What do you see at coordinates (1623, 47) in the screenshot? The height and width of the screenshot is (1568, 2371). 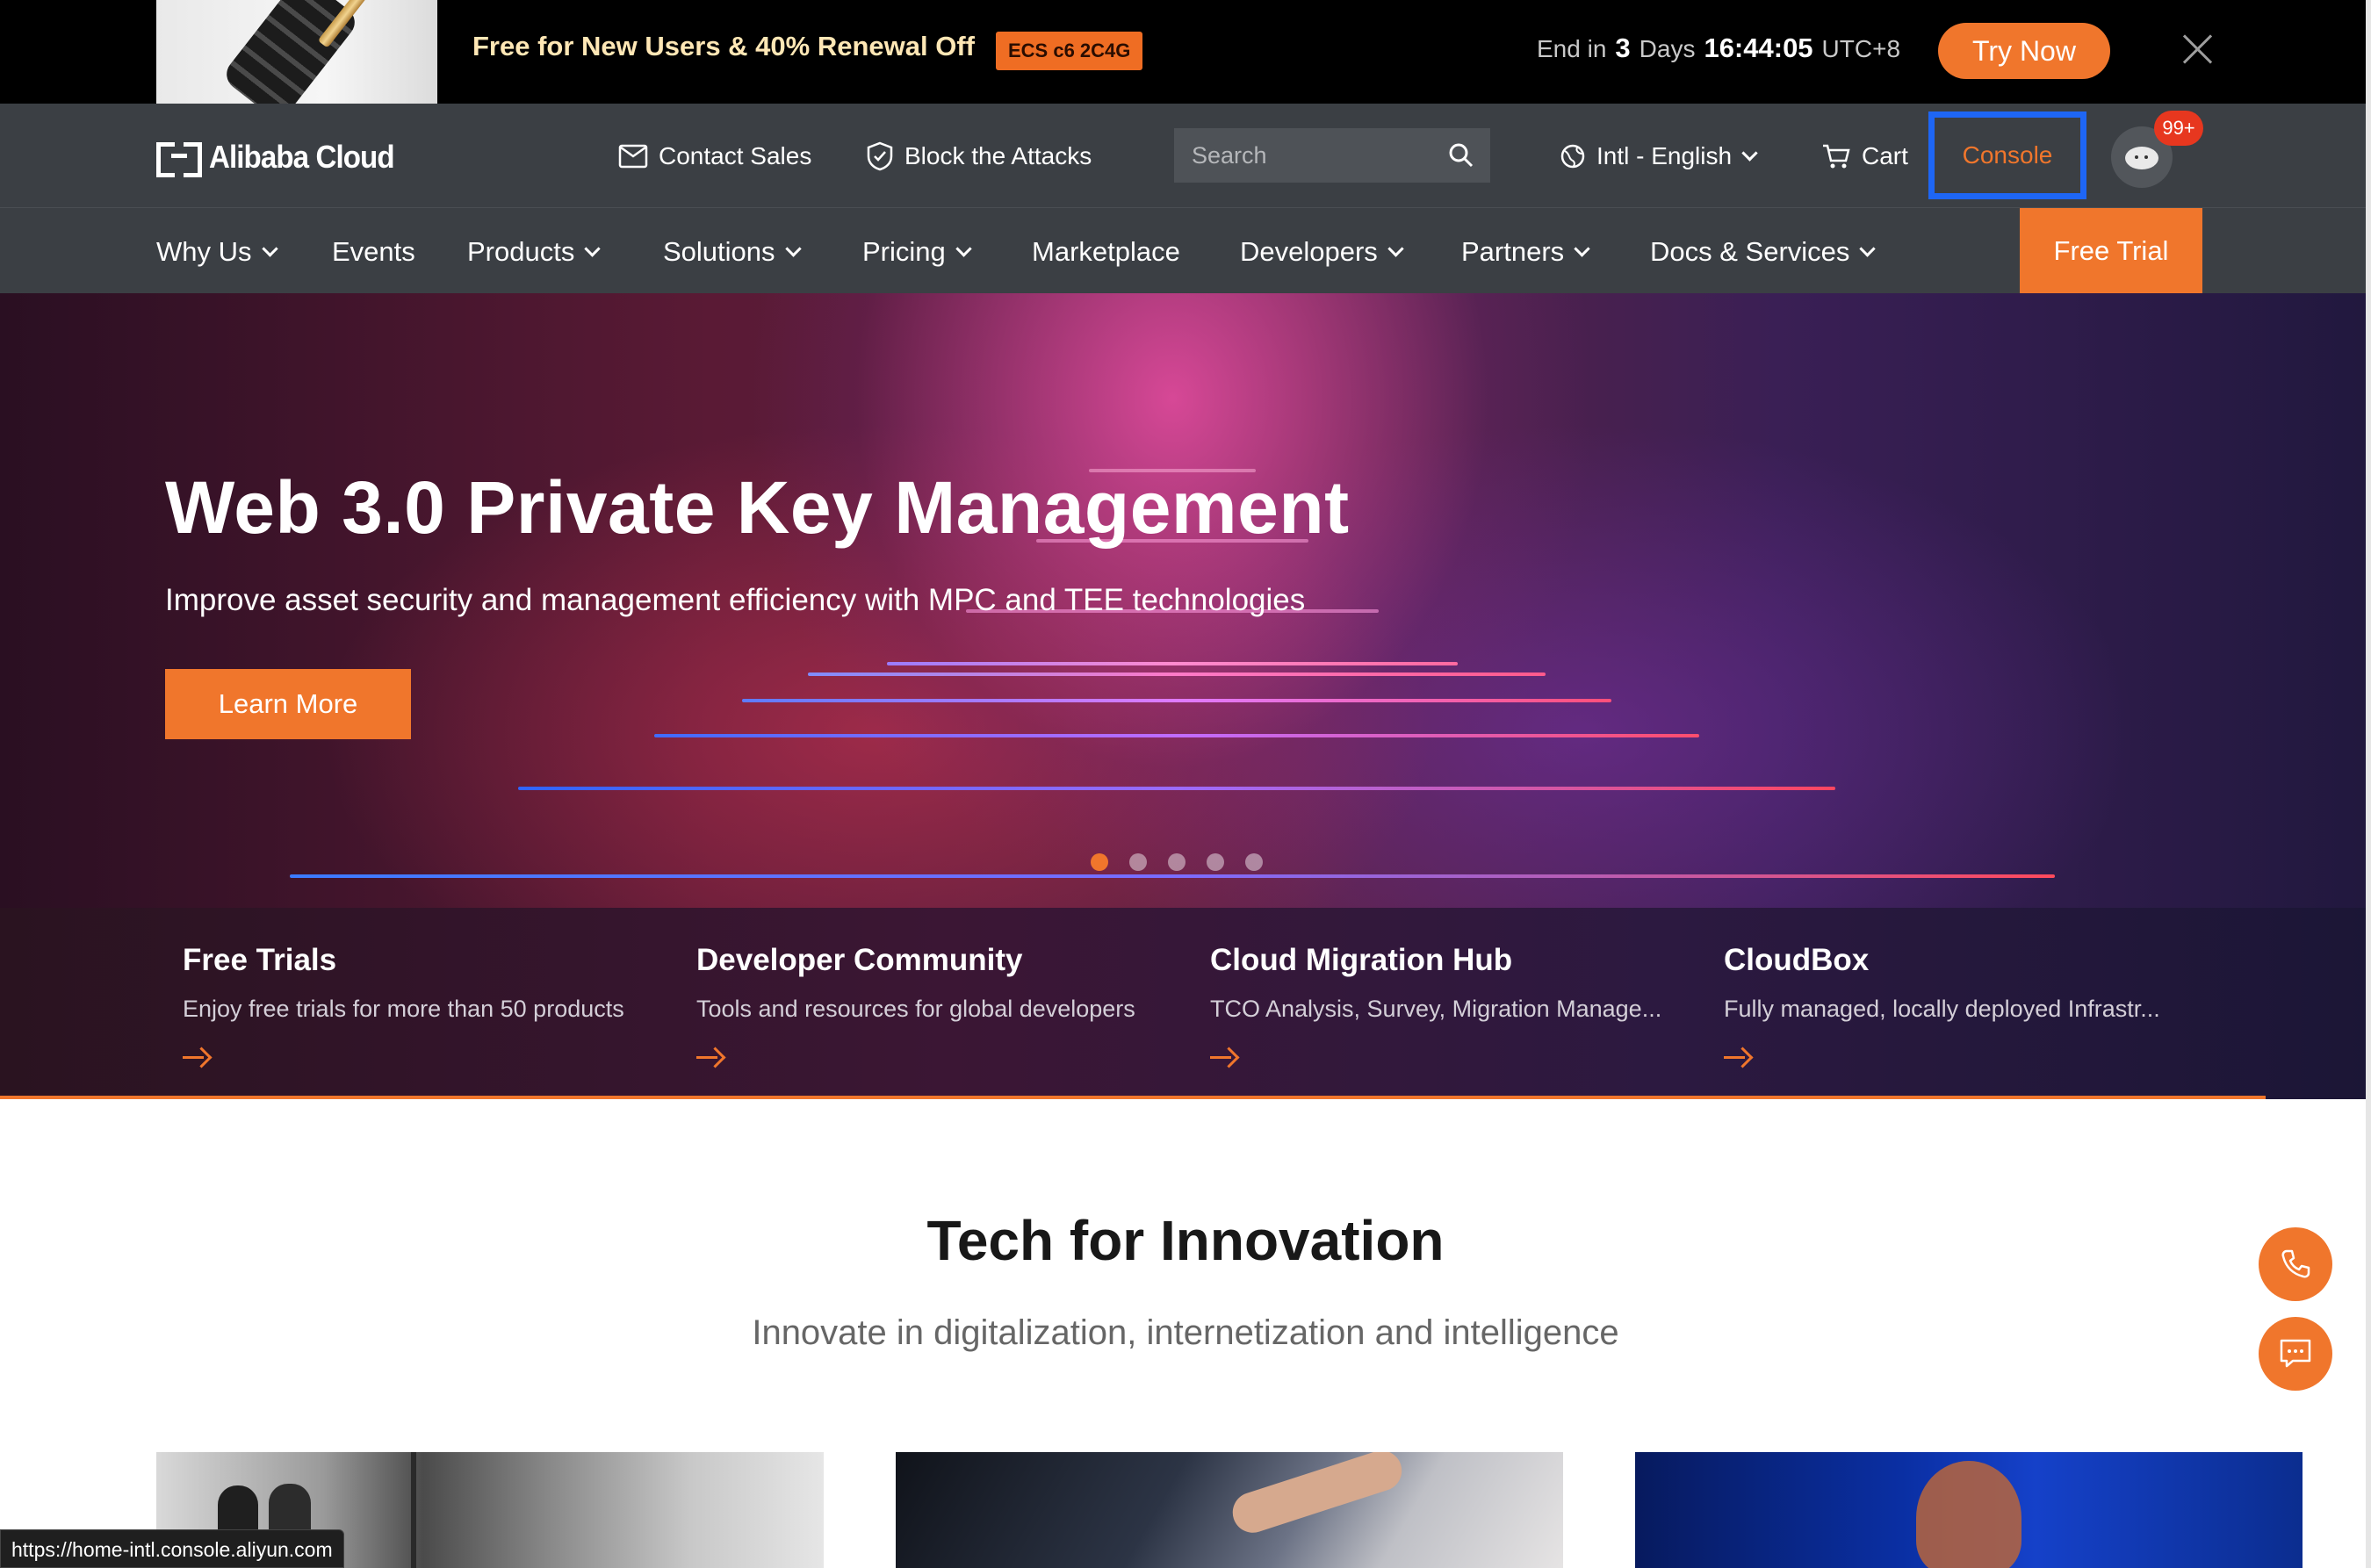 I see `countdown-days: 3` at bounding box center [1623, 47].